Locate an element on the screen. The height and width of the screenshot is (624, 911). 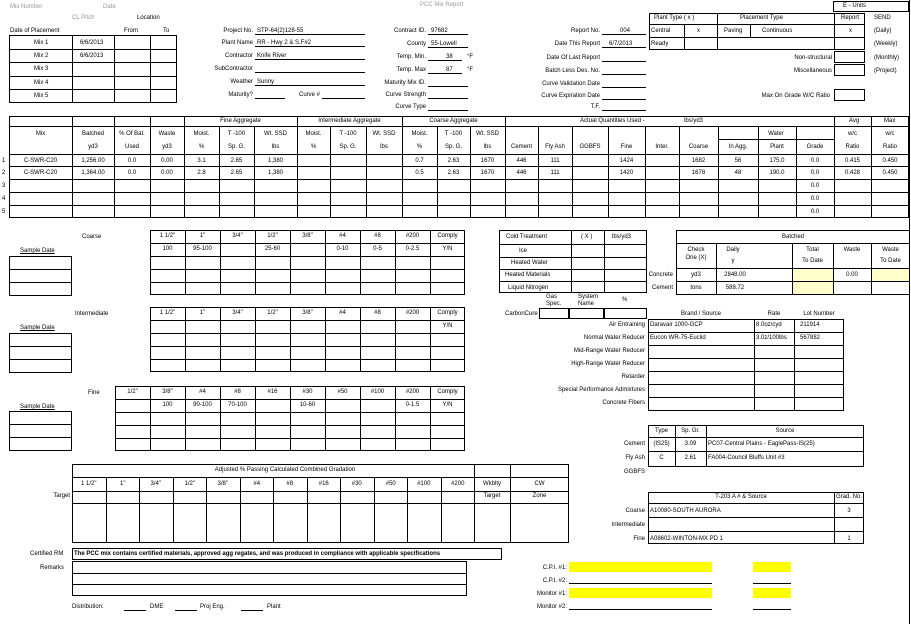
plant-name-value: RR - Hwy 2 & S.F#2 is located at coordinates (284, 43).